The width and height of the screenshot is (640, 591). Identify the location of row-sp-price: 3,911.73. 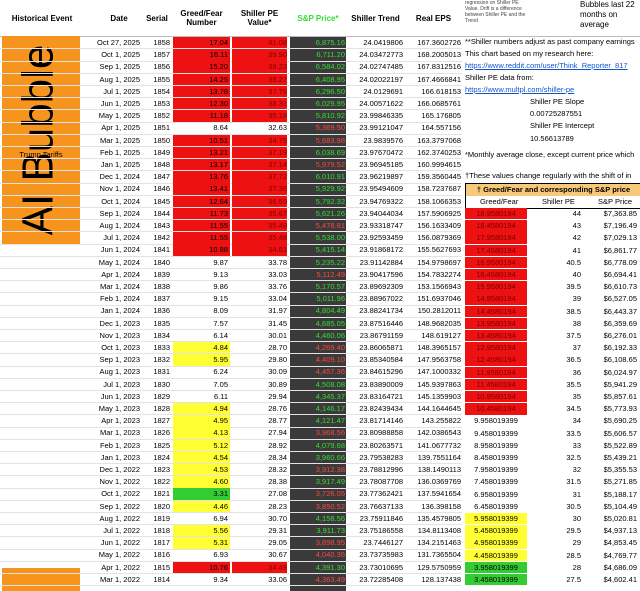
(330, 530).